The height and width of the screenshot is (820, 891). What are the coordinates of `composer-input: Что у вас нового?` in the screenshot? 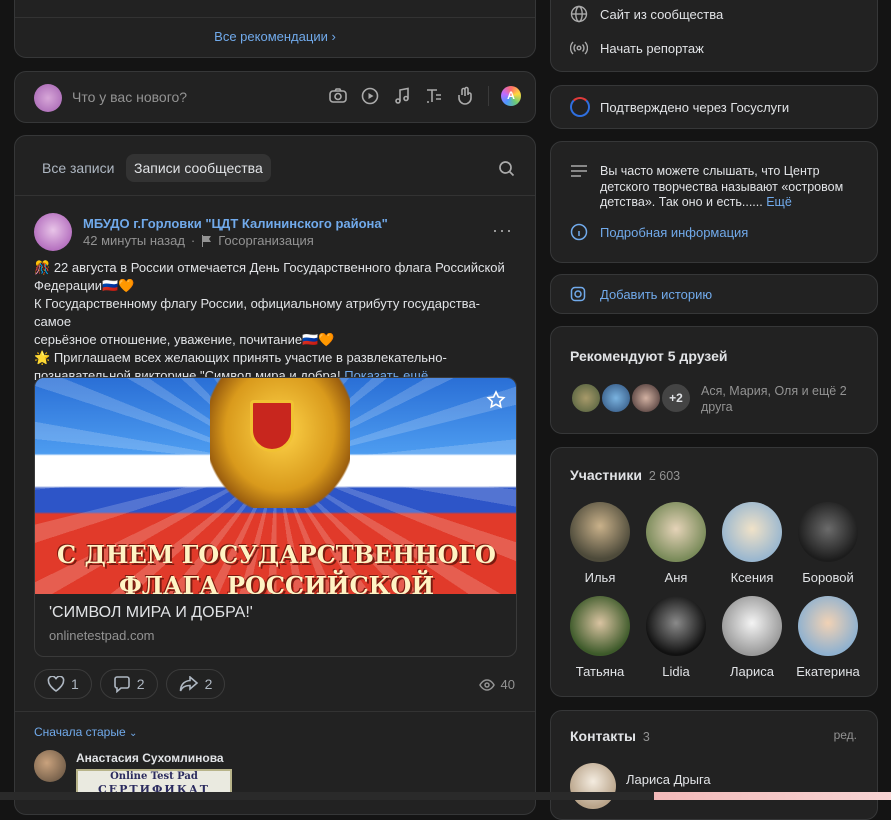 It's located at (129, 97).